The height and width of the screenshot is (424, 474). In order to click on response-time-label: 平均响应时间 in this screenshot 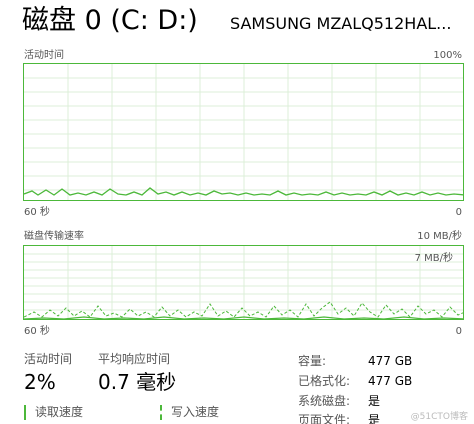, I will do `click(134, 359)`.